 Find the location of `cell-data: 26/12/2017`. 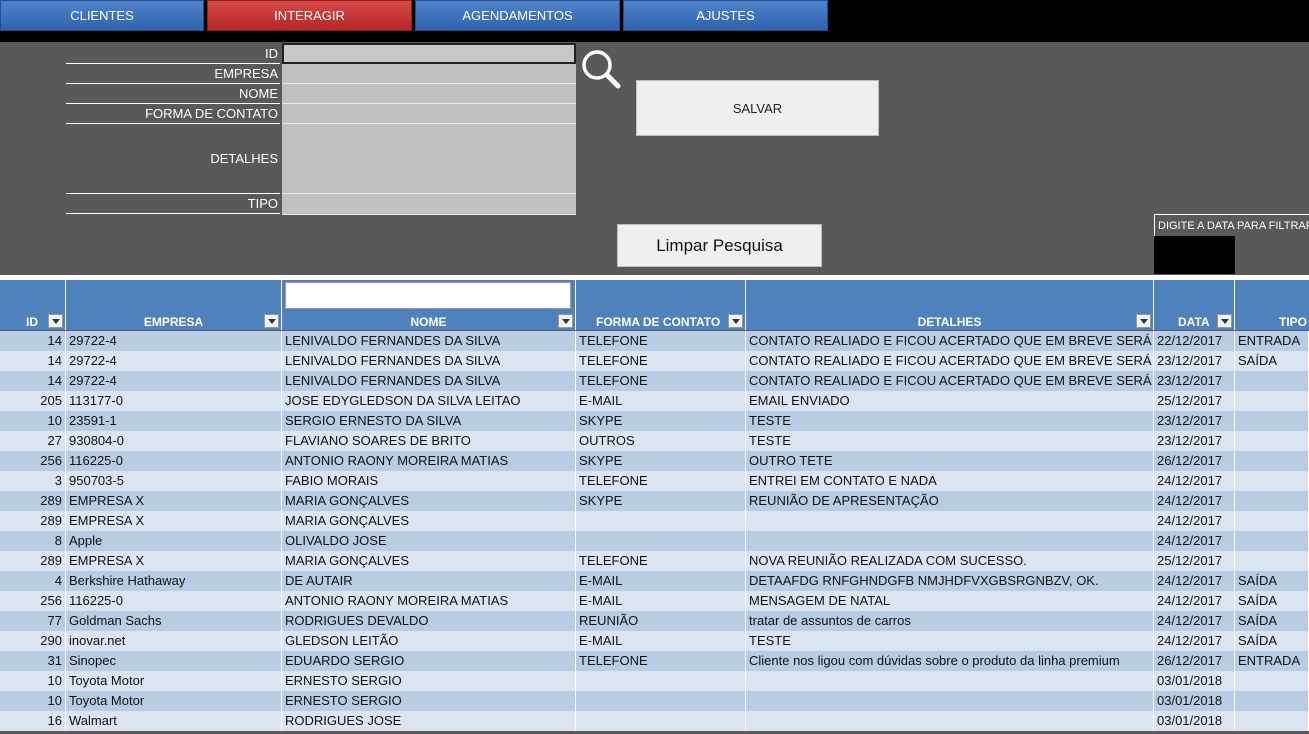

cell-data: 26/12/2017 is located at coordinates (1194, 661).